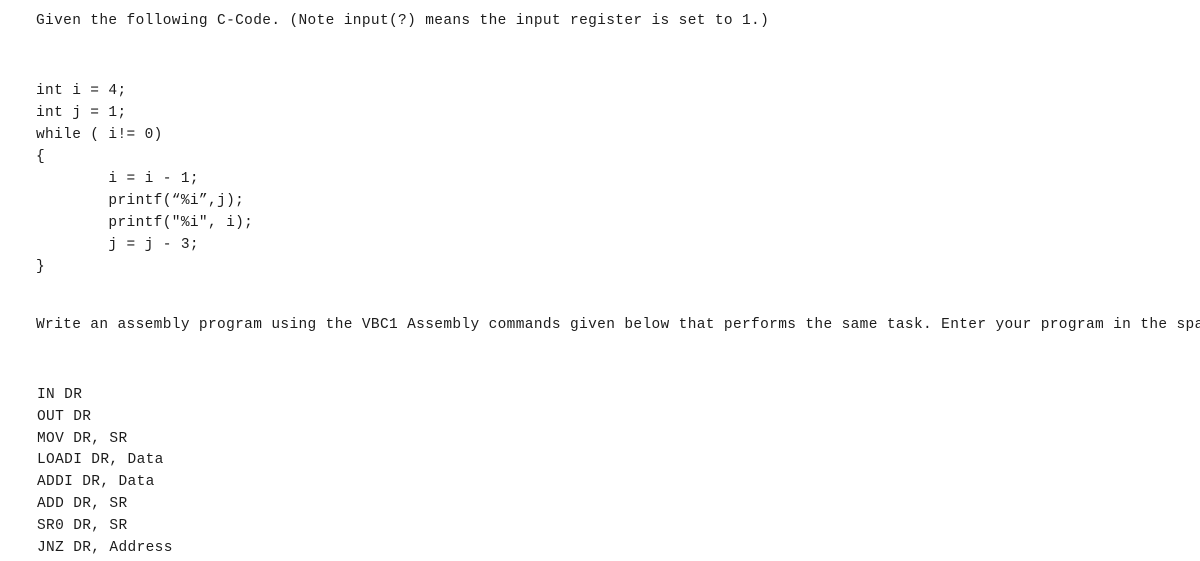  Describe the element at coordinates (81, 113) in the screenshot. I see `c-code-line: int j = 1;` at that location.